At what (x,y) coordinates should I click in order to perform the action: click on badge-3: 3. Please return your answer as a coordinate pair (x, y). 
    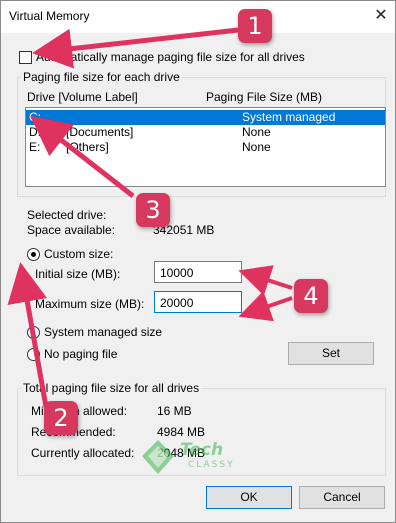
    Looking at the image, I should click on (153, 210).